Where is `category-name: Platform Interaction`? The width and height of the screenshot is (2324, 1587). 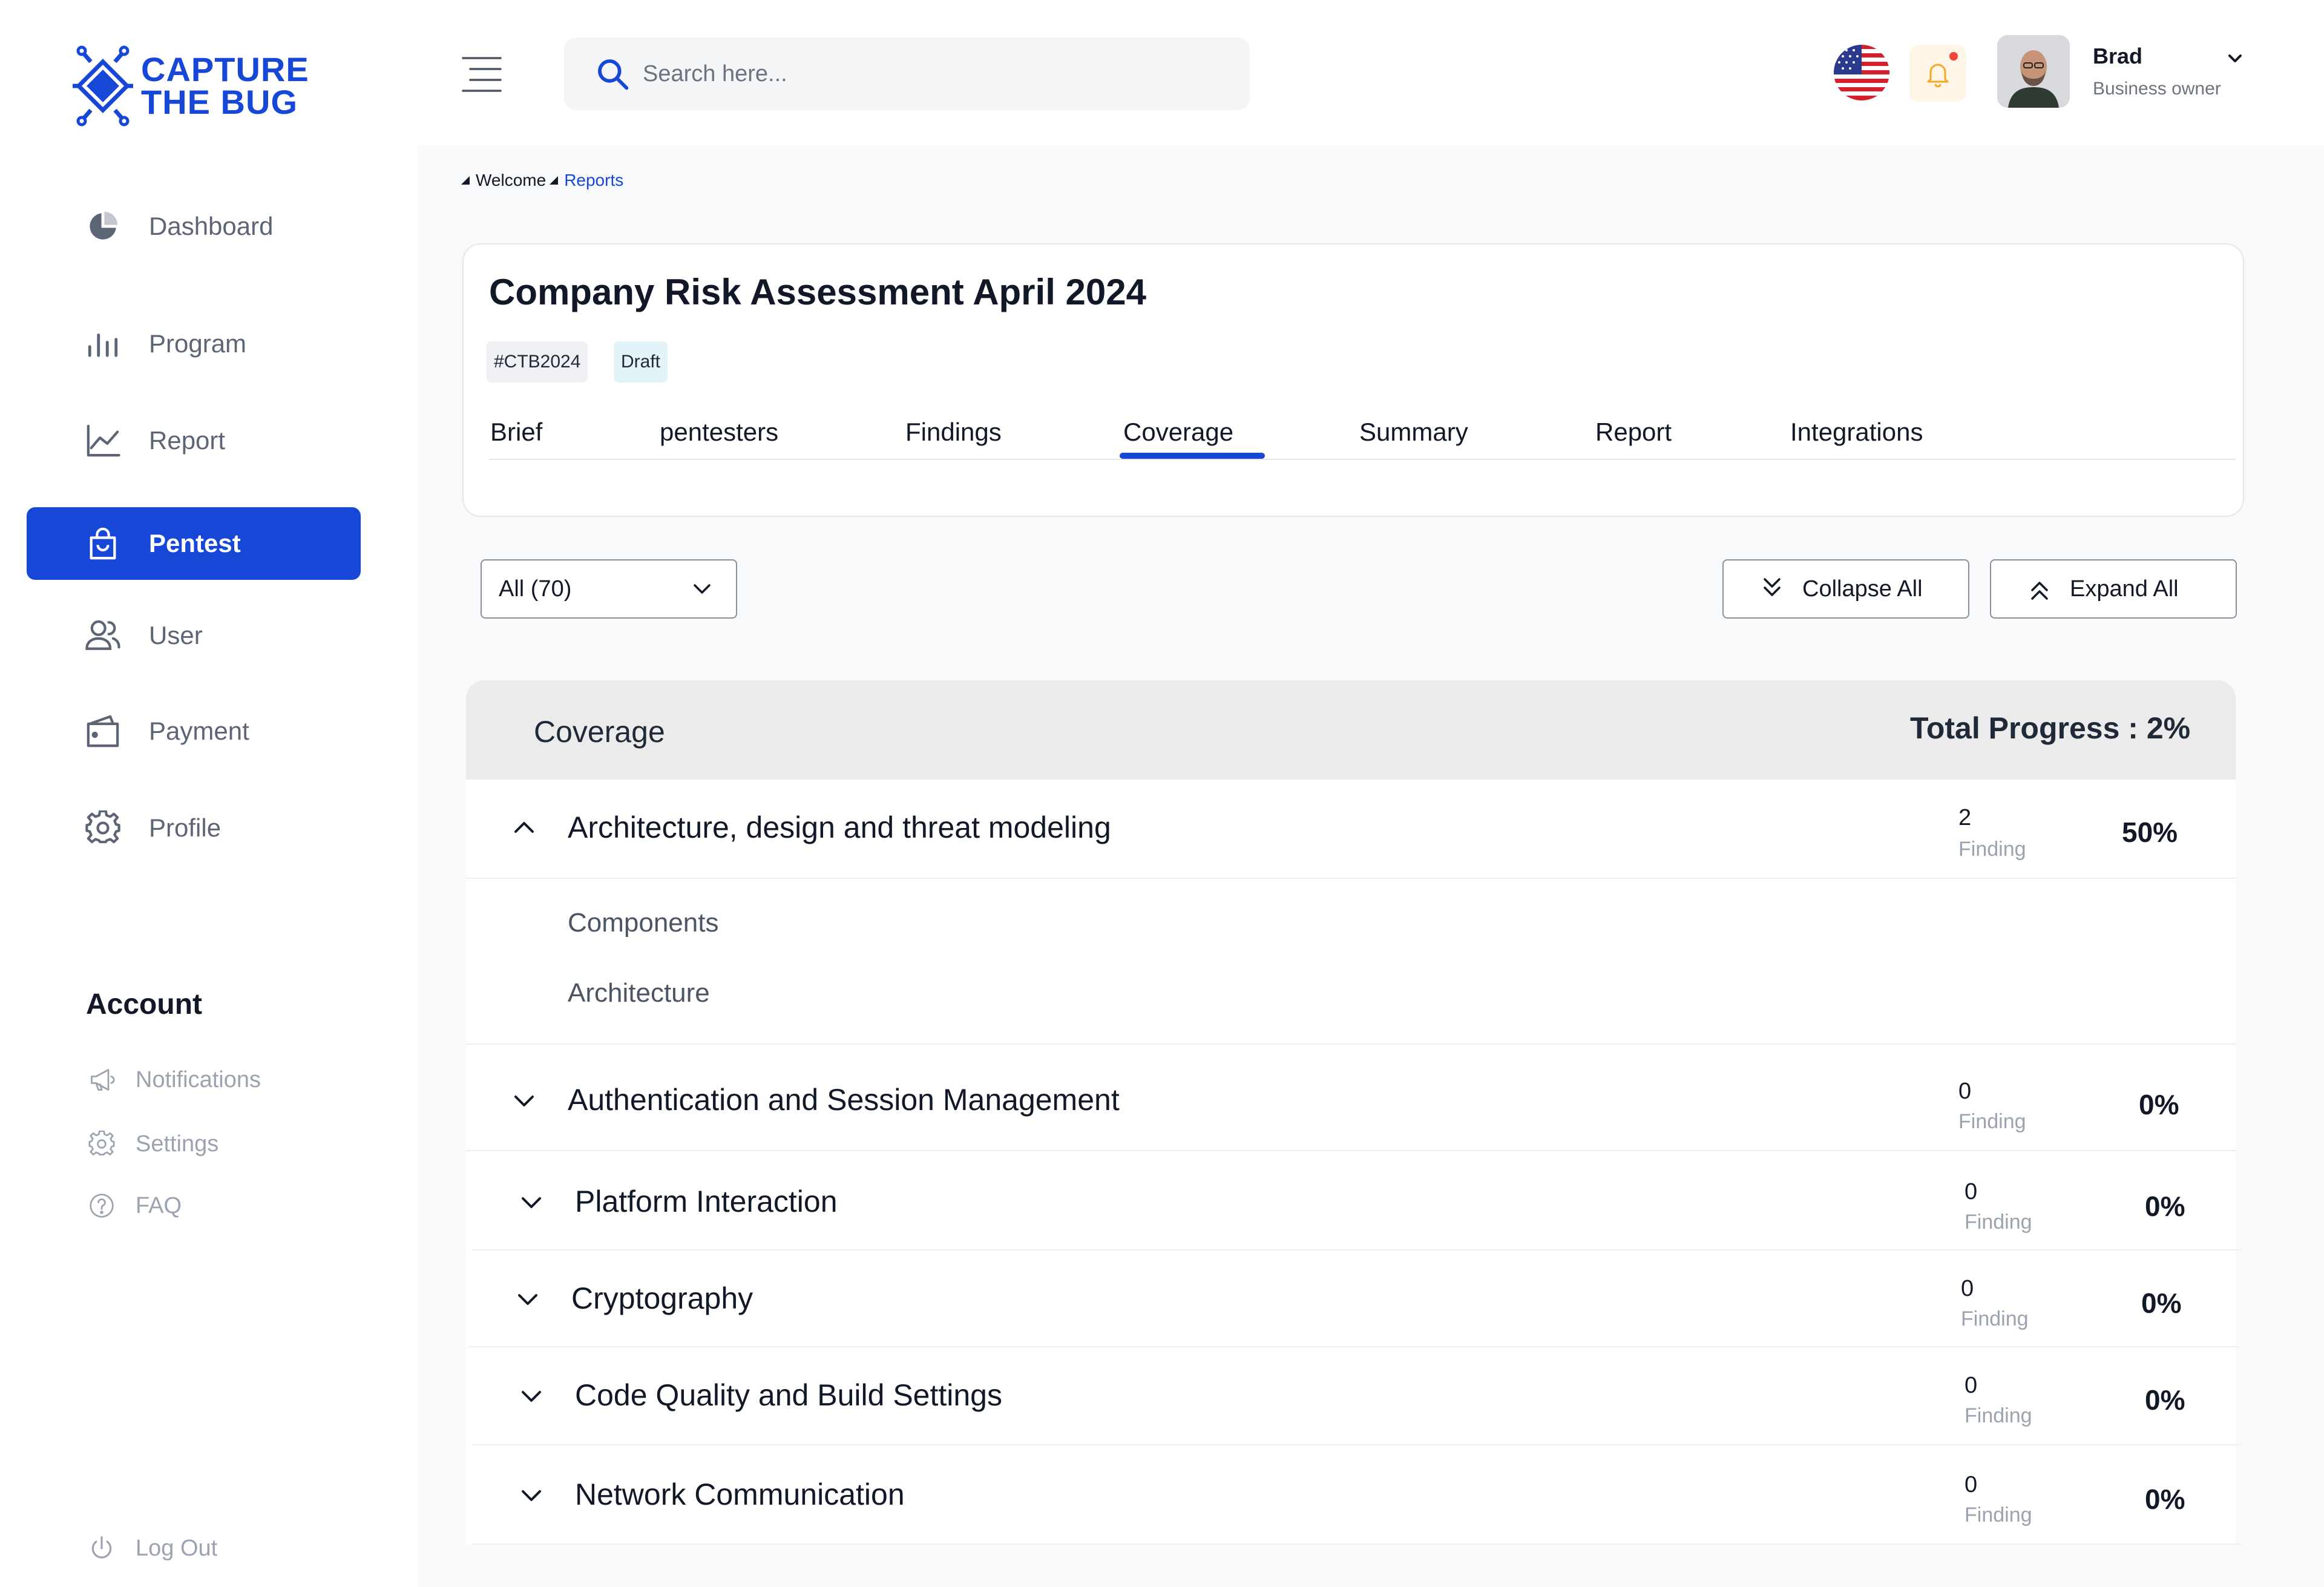
category-name: Platform Interaction is located at coordinates (706, 1201).